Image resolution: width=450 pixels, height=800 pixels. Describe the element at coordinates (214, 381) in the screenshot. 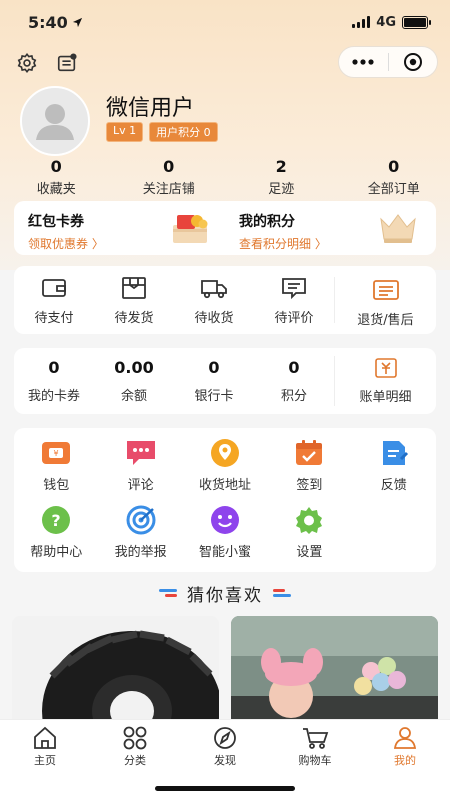

I see `wallet-bank-card: 0 银行卡` at that location.